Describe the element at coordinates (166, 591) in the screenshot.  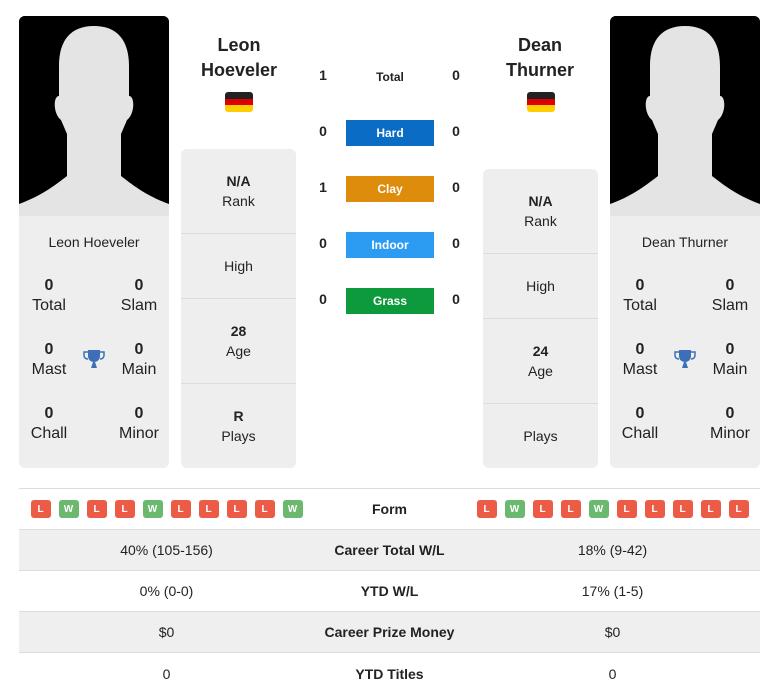
I see `player1-value: 0% (0-0)` at that location.